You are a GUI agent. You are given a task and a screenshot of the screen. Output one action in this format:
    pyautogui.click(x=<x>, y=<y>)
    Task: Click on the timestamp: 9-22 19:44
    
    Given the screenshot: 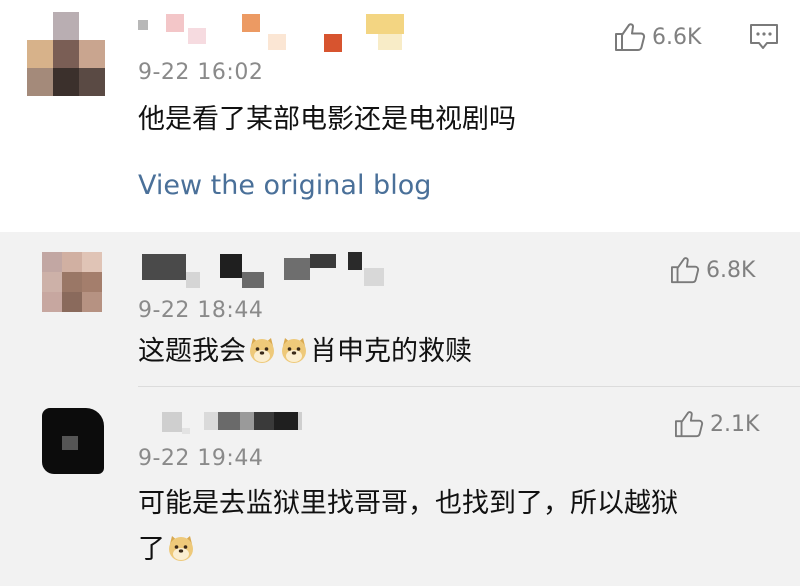 What is the action you would take?
    pyautogui.click(x=201, y=458)
    